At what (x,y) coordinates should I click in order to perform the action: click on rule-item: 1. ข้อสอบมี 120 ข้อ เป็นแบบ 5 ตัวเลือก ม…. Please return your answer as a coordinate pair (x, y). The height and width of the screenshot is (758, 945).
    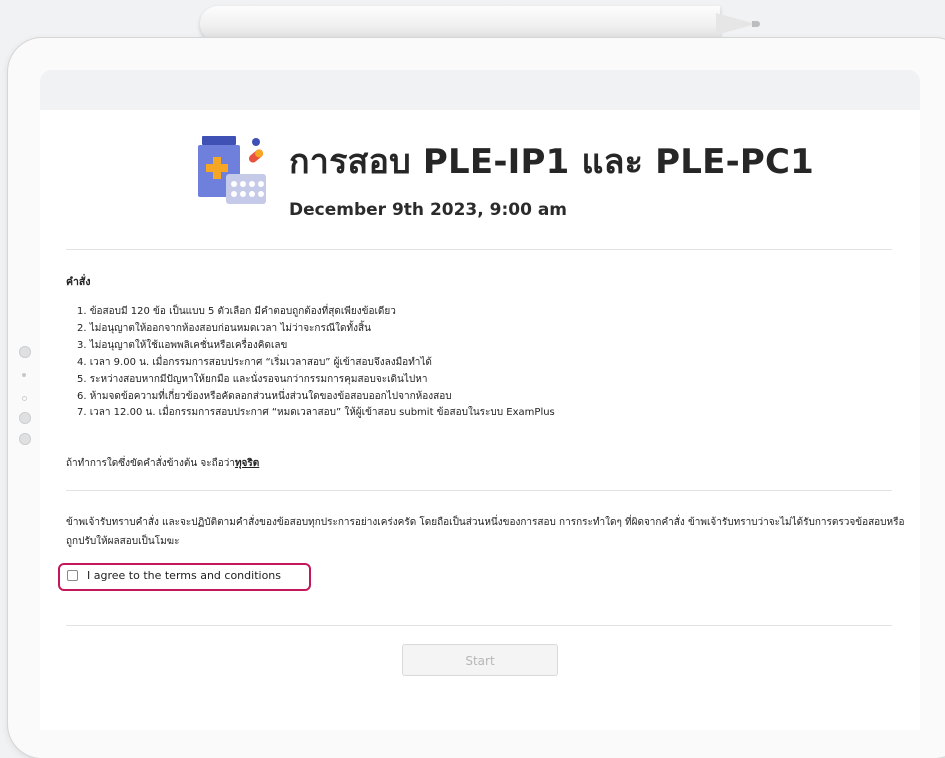
    Looking at the image, I should click on (236, 311).